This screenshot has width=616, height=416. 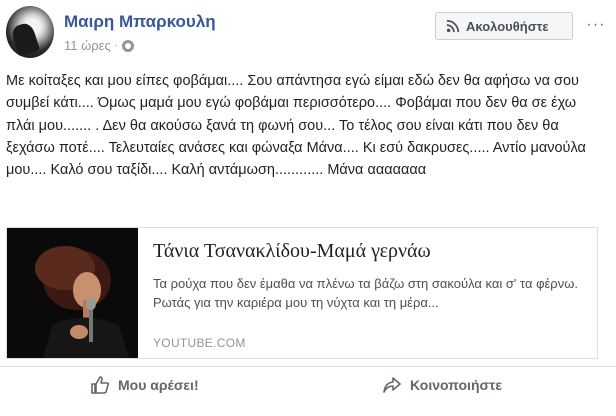 I want to click on thumbs-up-icon, so click(x=100, y=385).